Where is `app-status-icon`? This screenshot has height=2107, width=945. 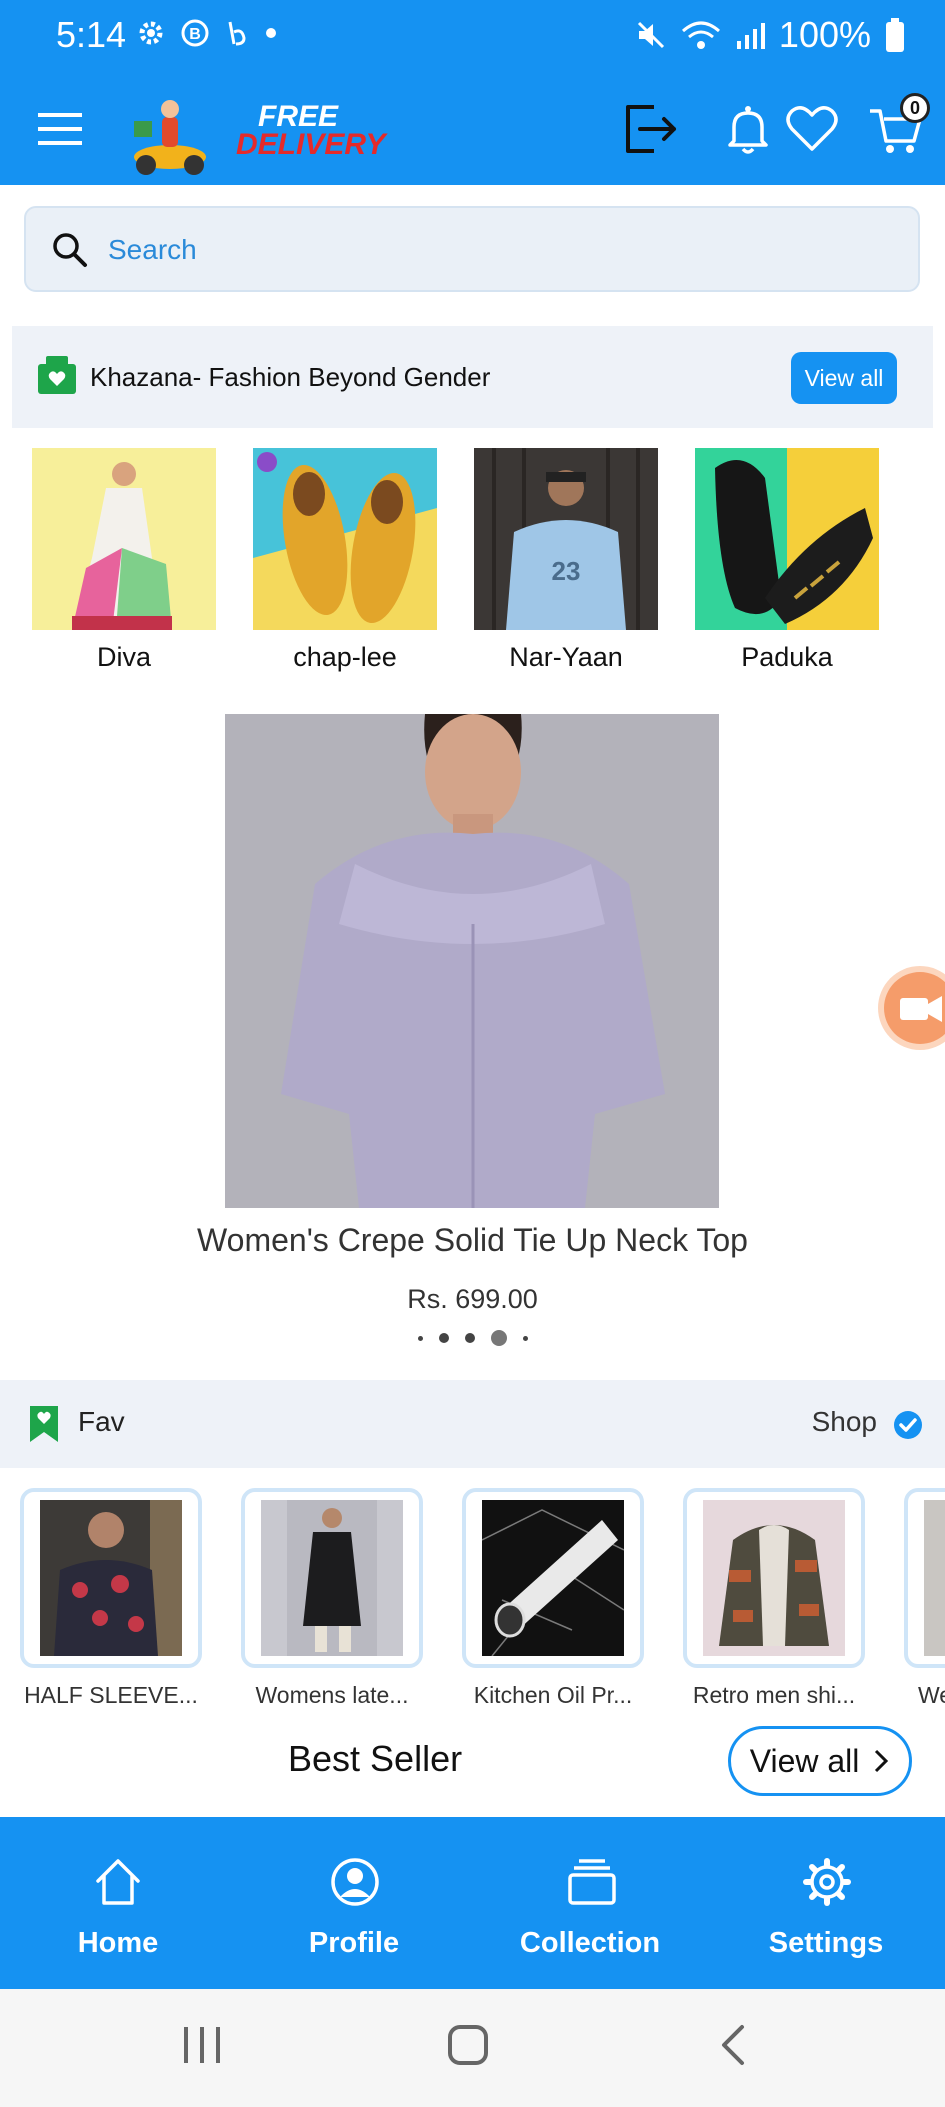
app-status-icon is located at coordinates (237, 33).